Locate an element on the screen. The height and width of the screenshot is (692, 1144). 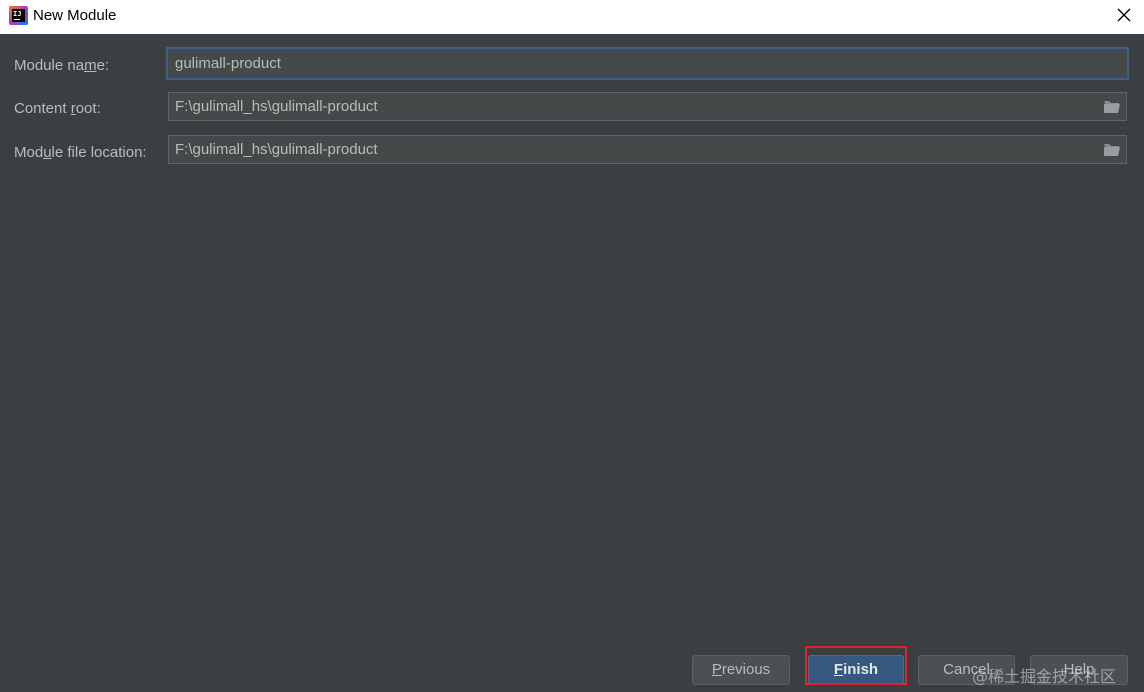
module-name-label: Module name: is located at coordinates (62, 65).